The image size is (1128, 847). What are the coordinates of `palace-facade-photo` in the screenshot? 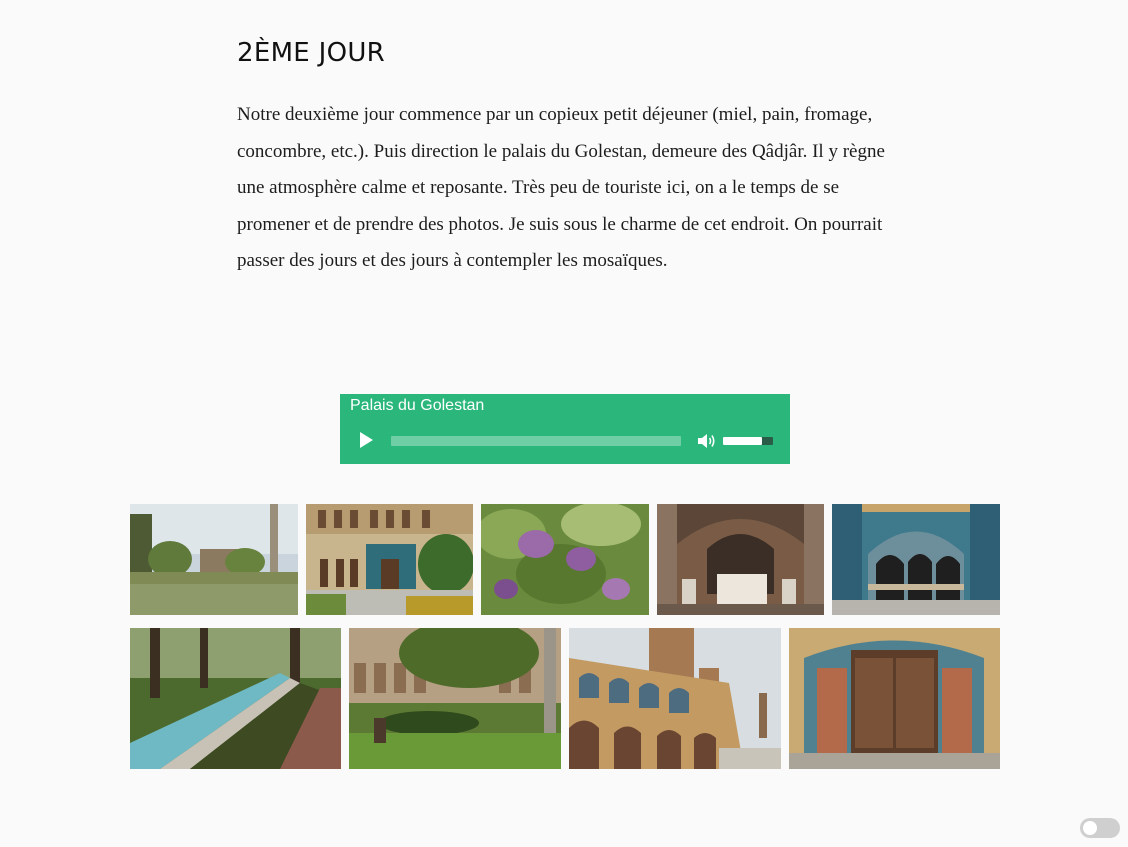 It's located at (389, 559).